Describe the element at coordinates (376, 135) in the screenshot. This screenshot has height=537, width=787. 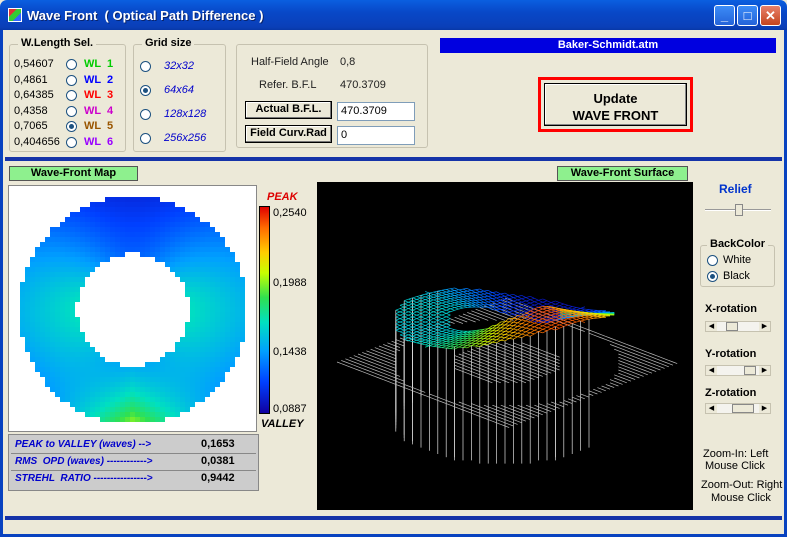
I see `field-curv-rad-input: 0` at that location.